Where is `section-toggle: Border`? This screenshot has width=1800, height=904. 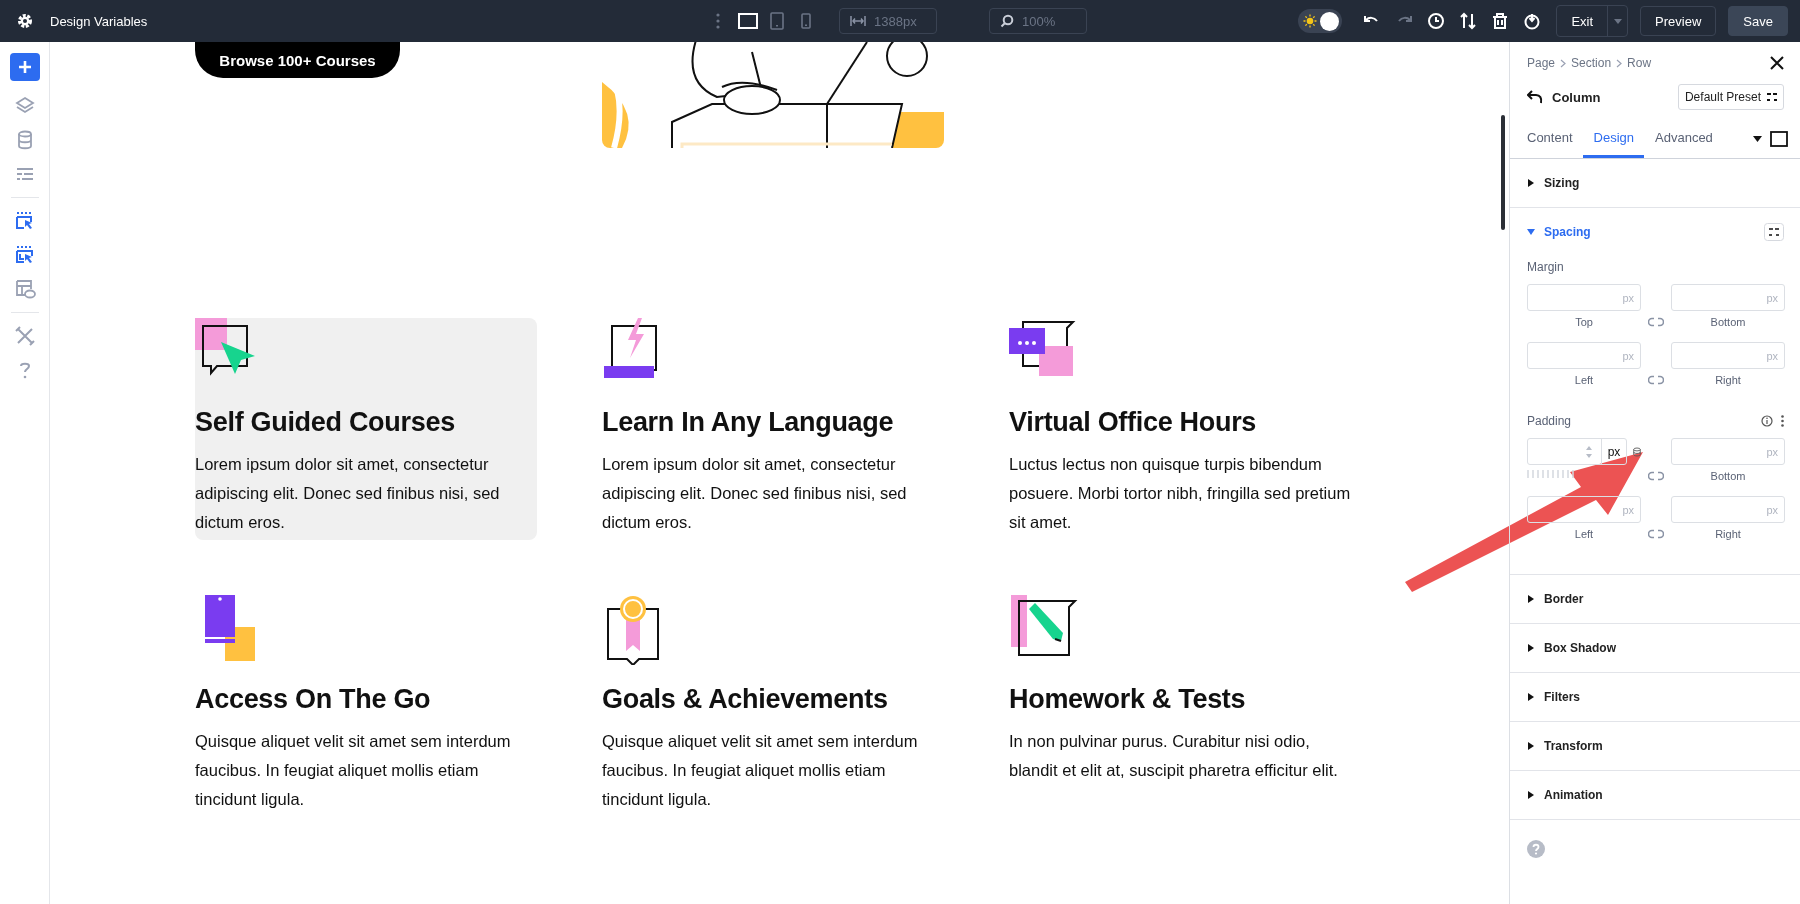
section-toggle: Border is located at coordinates (1555, 599).